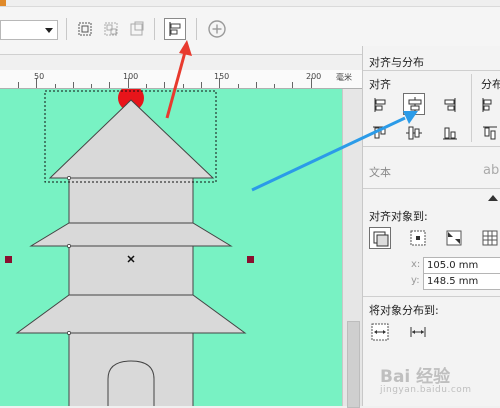  I want to click on watermark-logo: Bai 经验 jingyan.baidu.com, so click(440, 382).